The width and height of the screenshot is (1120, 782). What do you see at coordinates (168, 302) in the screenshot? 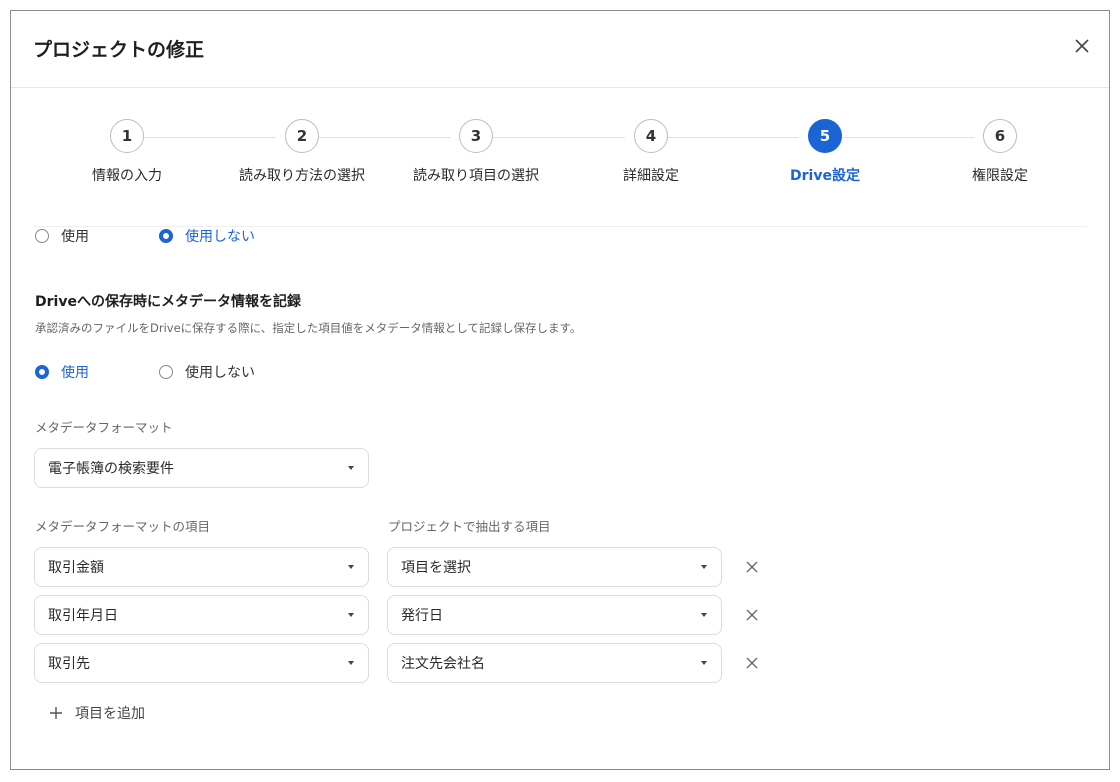
I see `section-title: Driveへの保存時にメタデータ情報を記録` at bounding box center [168, 302].